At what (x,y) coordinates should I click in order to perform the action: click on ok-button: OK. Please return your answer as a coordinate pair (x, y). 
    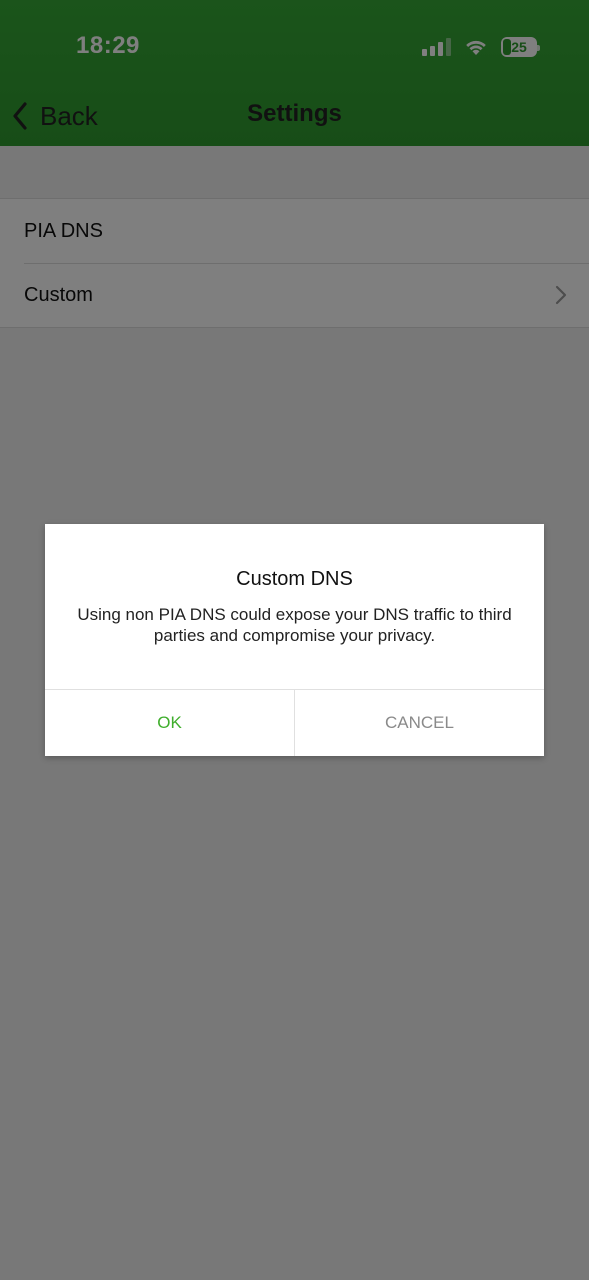
    Looking at the image, I should click on (169, 723).